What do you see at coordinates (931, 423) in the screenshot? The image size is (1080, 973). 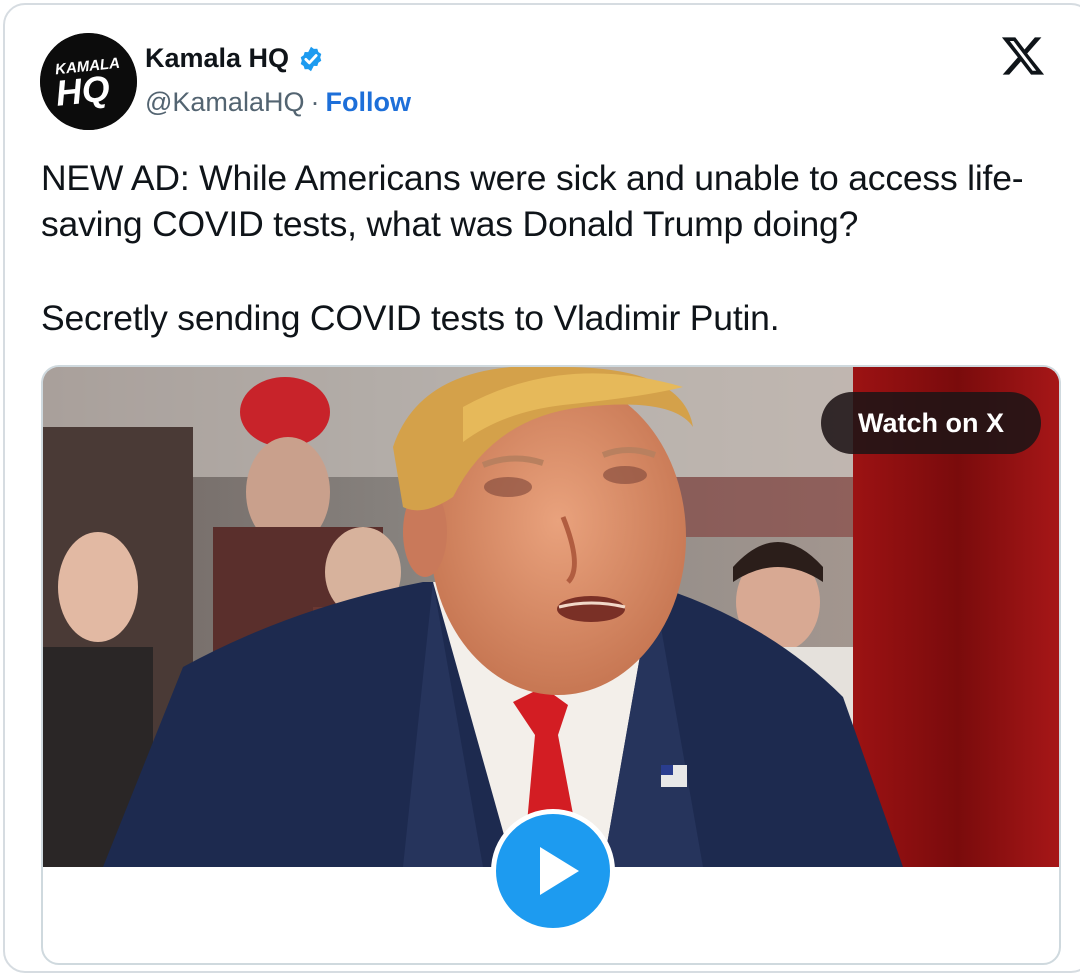 I see `watch-on-x-button: Watch on X` at bounding box center [931, 423].